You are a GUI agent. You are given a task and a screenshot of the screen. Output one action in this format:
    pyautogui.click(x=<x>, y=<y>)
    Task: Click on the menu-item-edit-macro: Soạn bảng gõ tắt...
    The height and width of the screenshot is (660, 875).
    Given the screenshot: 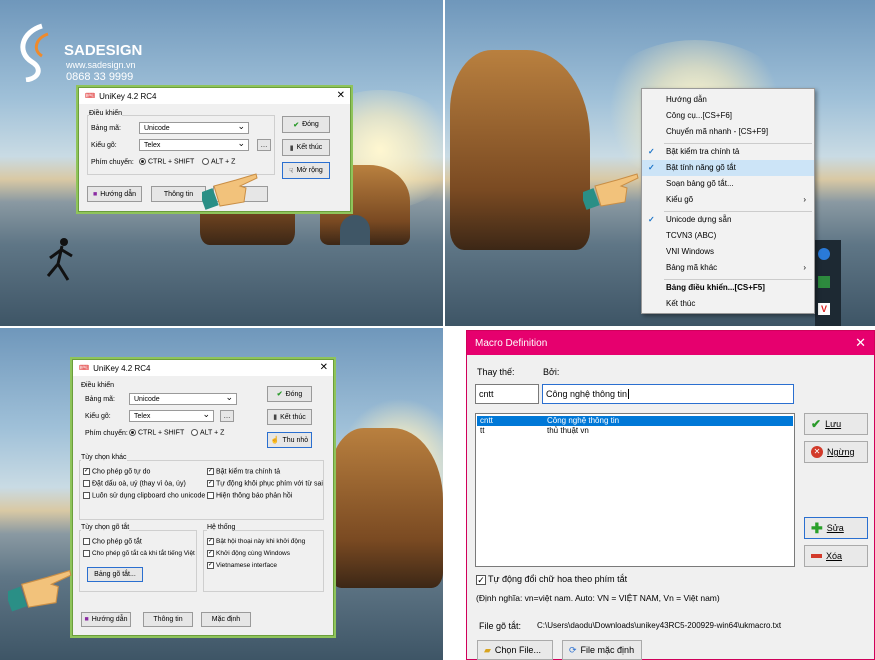 What is the action you would take?
    pyautogui.click(x=728, y=184)
    